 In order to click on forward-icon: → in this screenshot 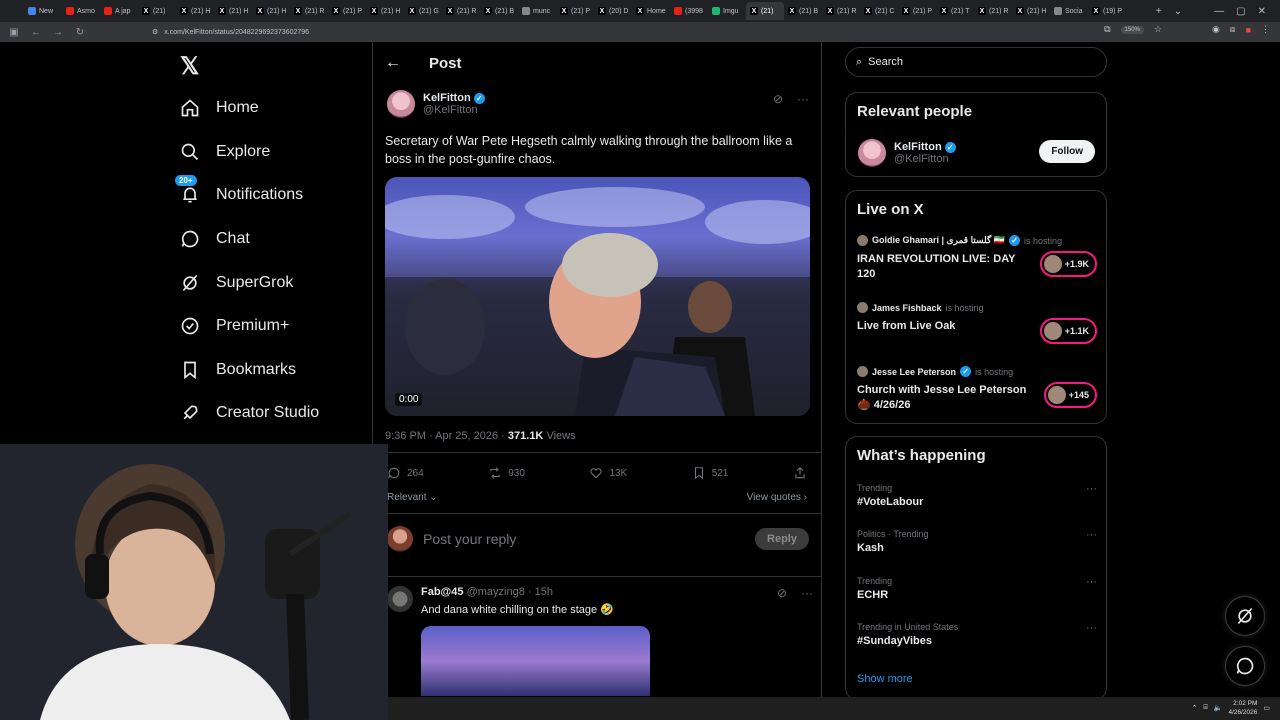, I will do `click(58, 32)`.